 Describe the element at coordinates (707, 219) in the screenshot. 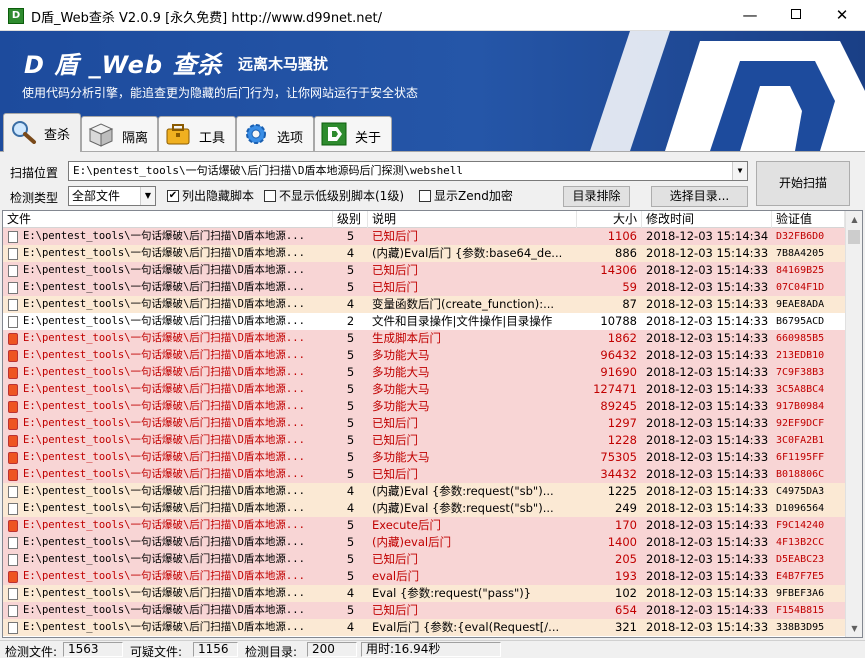

I see `column-modified-time: 修改时间` at that location.